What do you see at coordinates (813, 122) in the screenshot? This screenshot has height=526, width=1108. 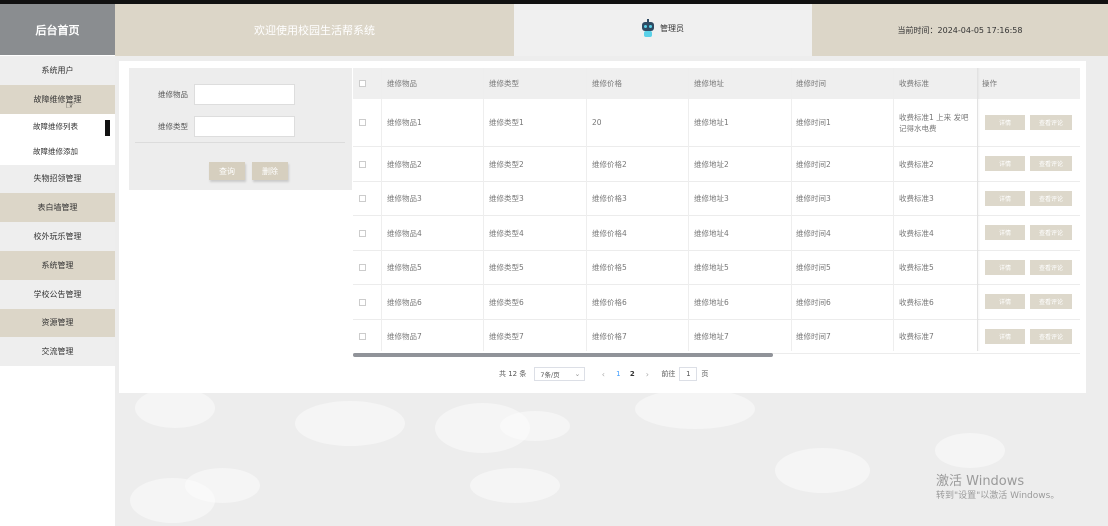 I see `table-cell: 维修时间1` at bounding box center [813, 122].